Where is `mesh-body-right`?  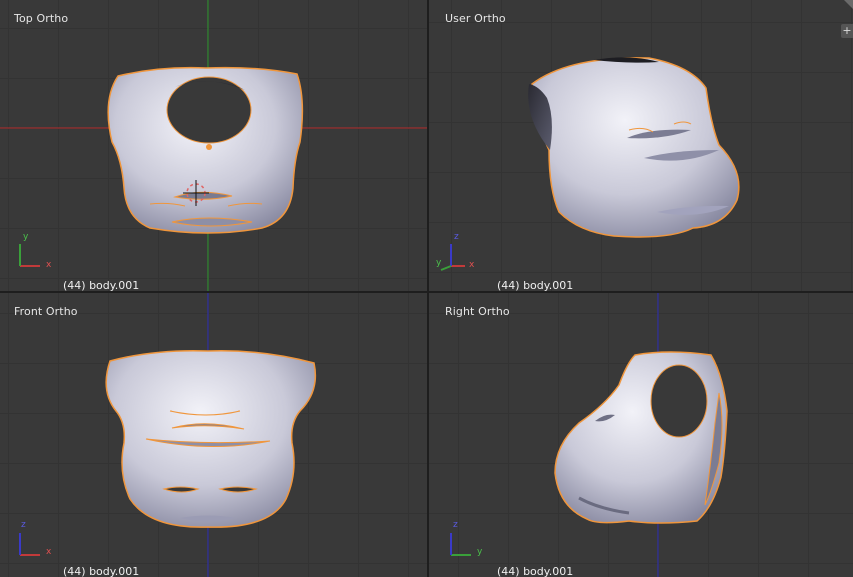 mesh-body-right is located at coordinates (641, 437).